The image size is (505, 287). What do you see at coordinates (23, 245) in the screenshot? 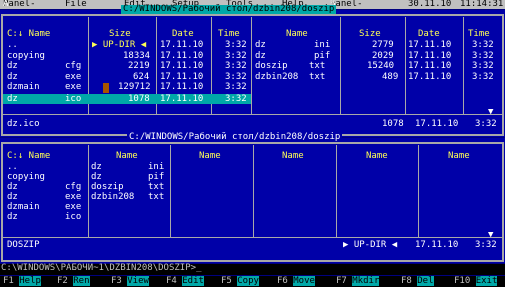
I see `status-file-name: DOSZIP` at bounding box center [23, 245].